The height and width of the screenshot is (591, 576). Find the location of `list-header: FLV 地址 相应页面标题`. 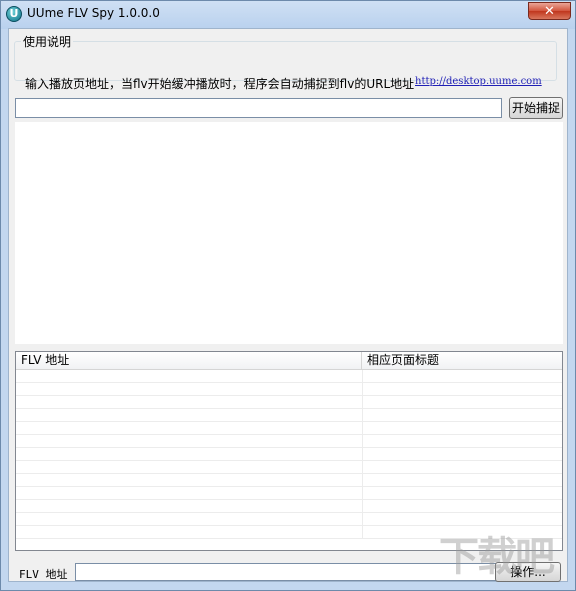

list-header: FLV 地址 相应页面标题 is located at coordinates (289, 361).